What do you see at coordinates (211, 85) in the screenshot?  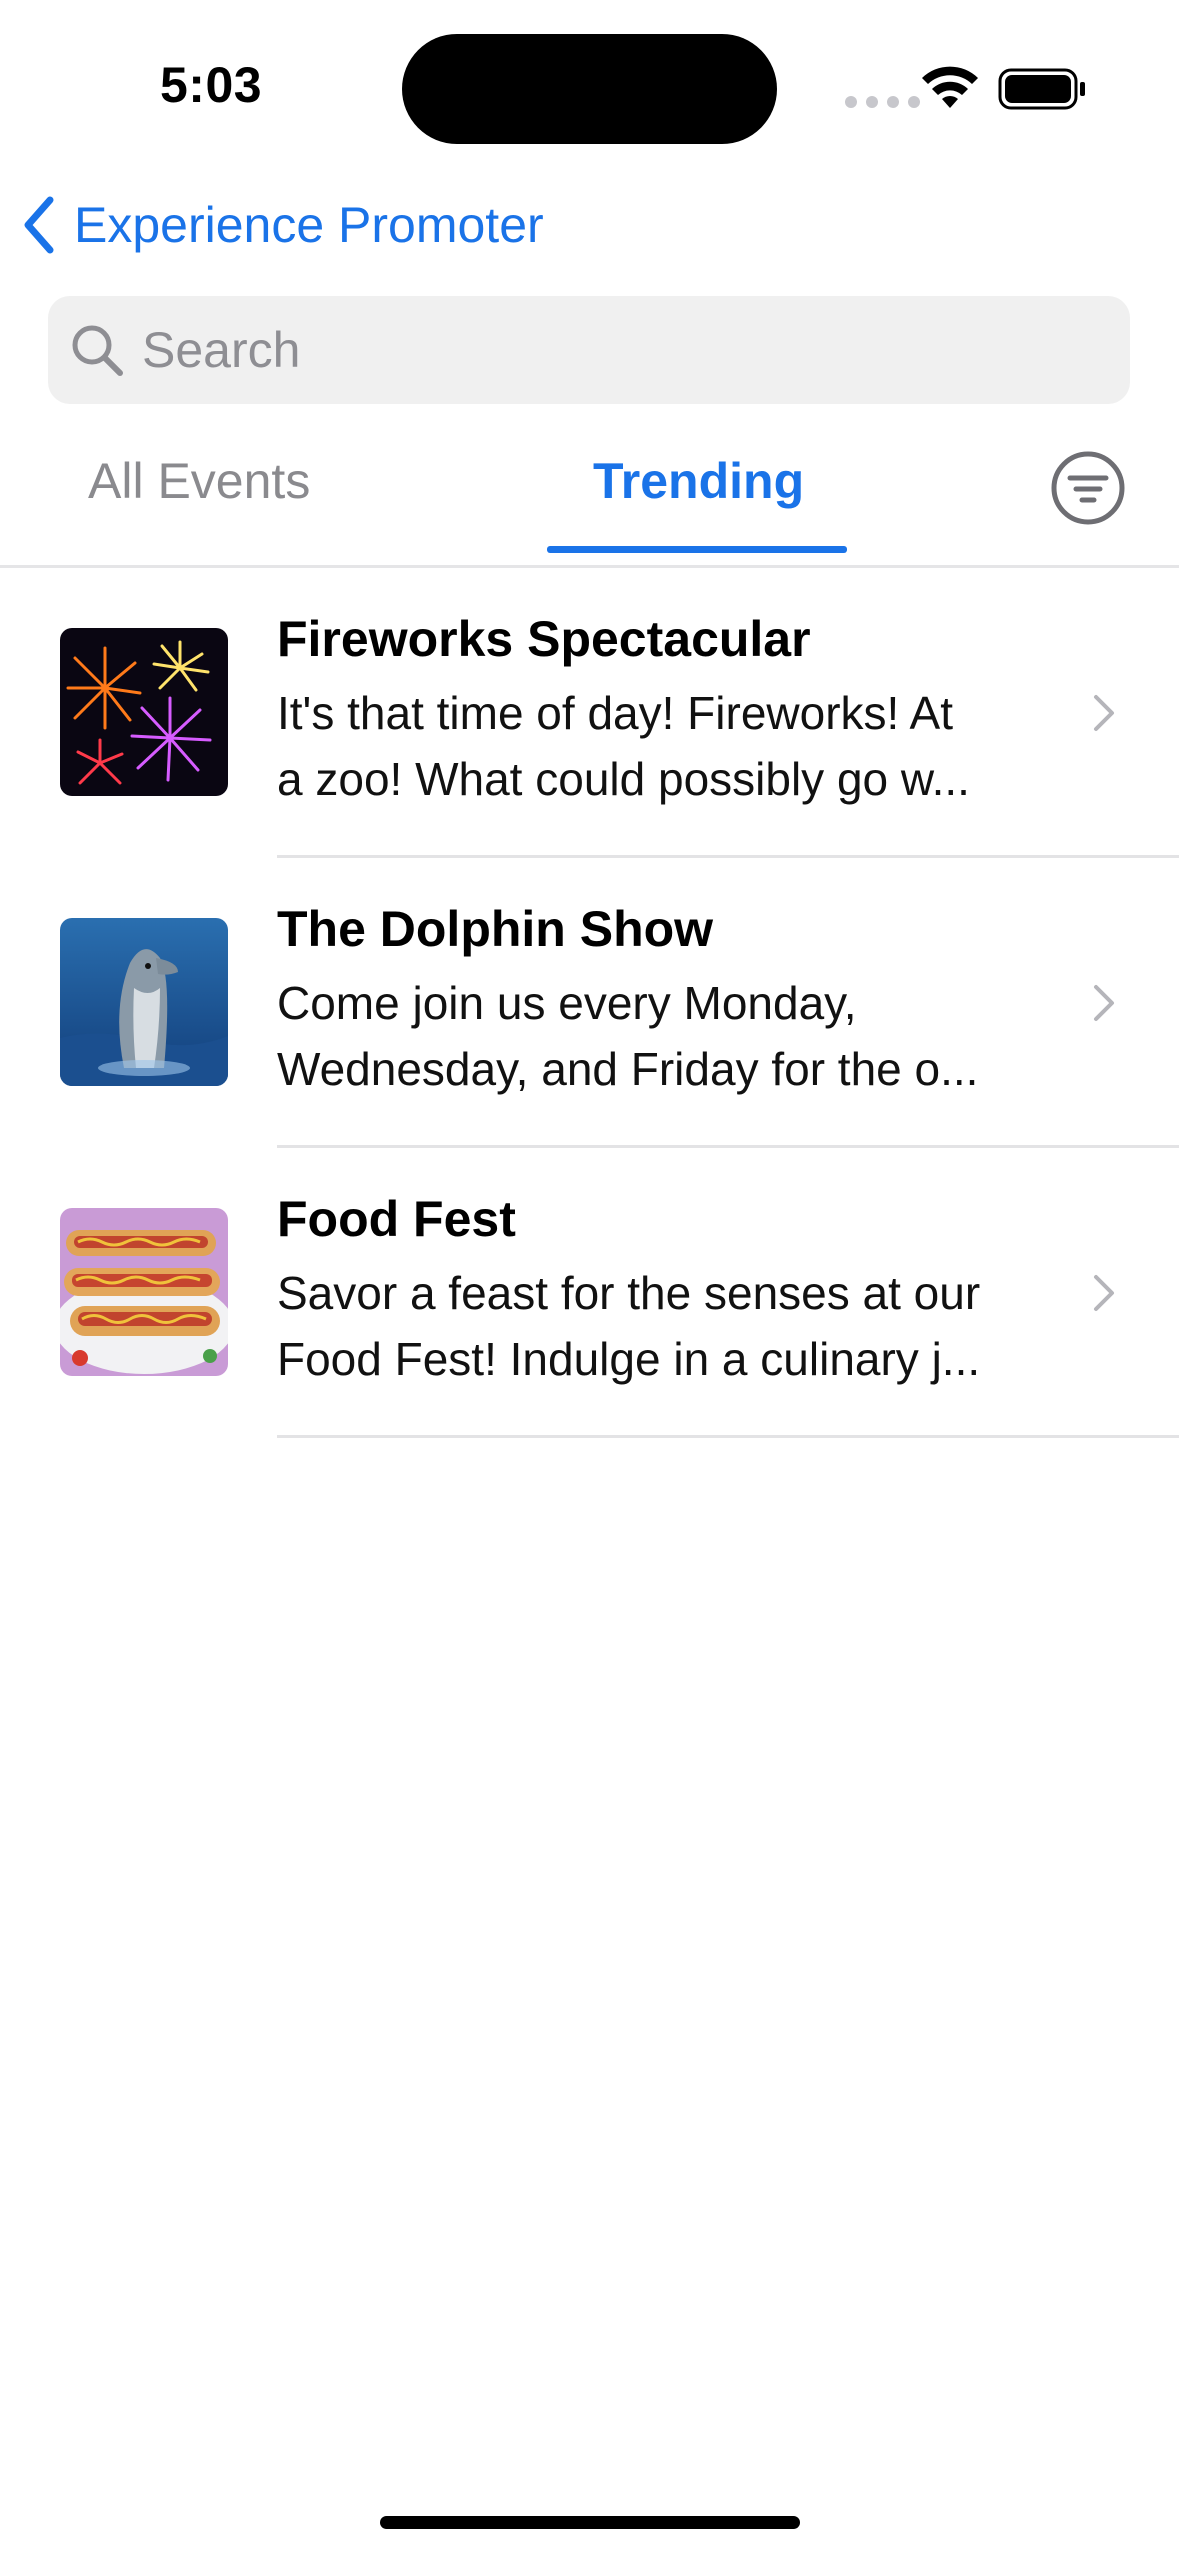 I see `status-time: 5:03` at bounding box center [211, 85].